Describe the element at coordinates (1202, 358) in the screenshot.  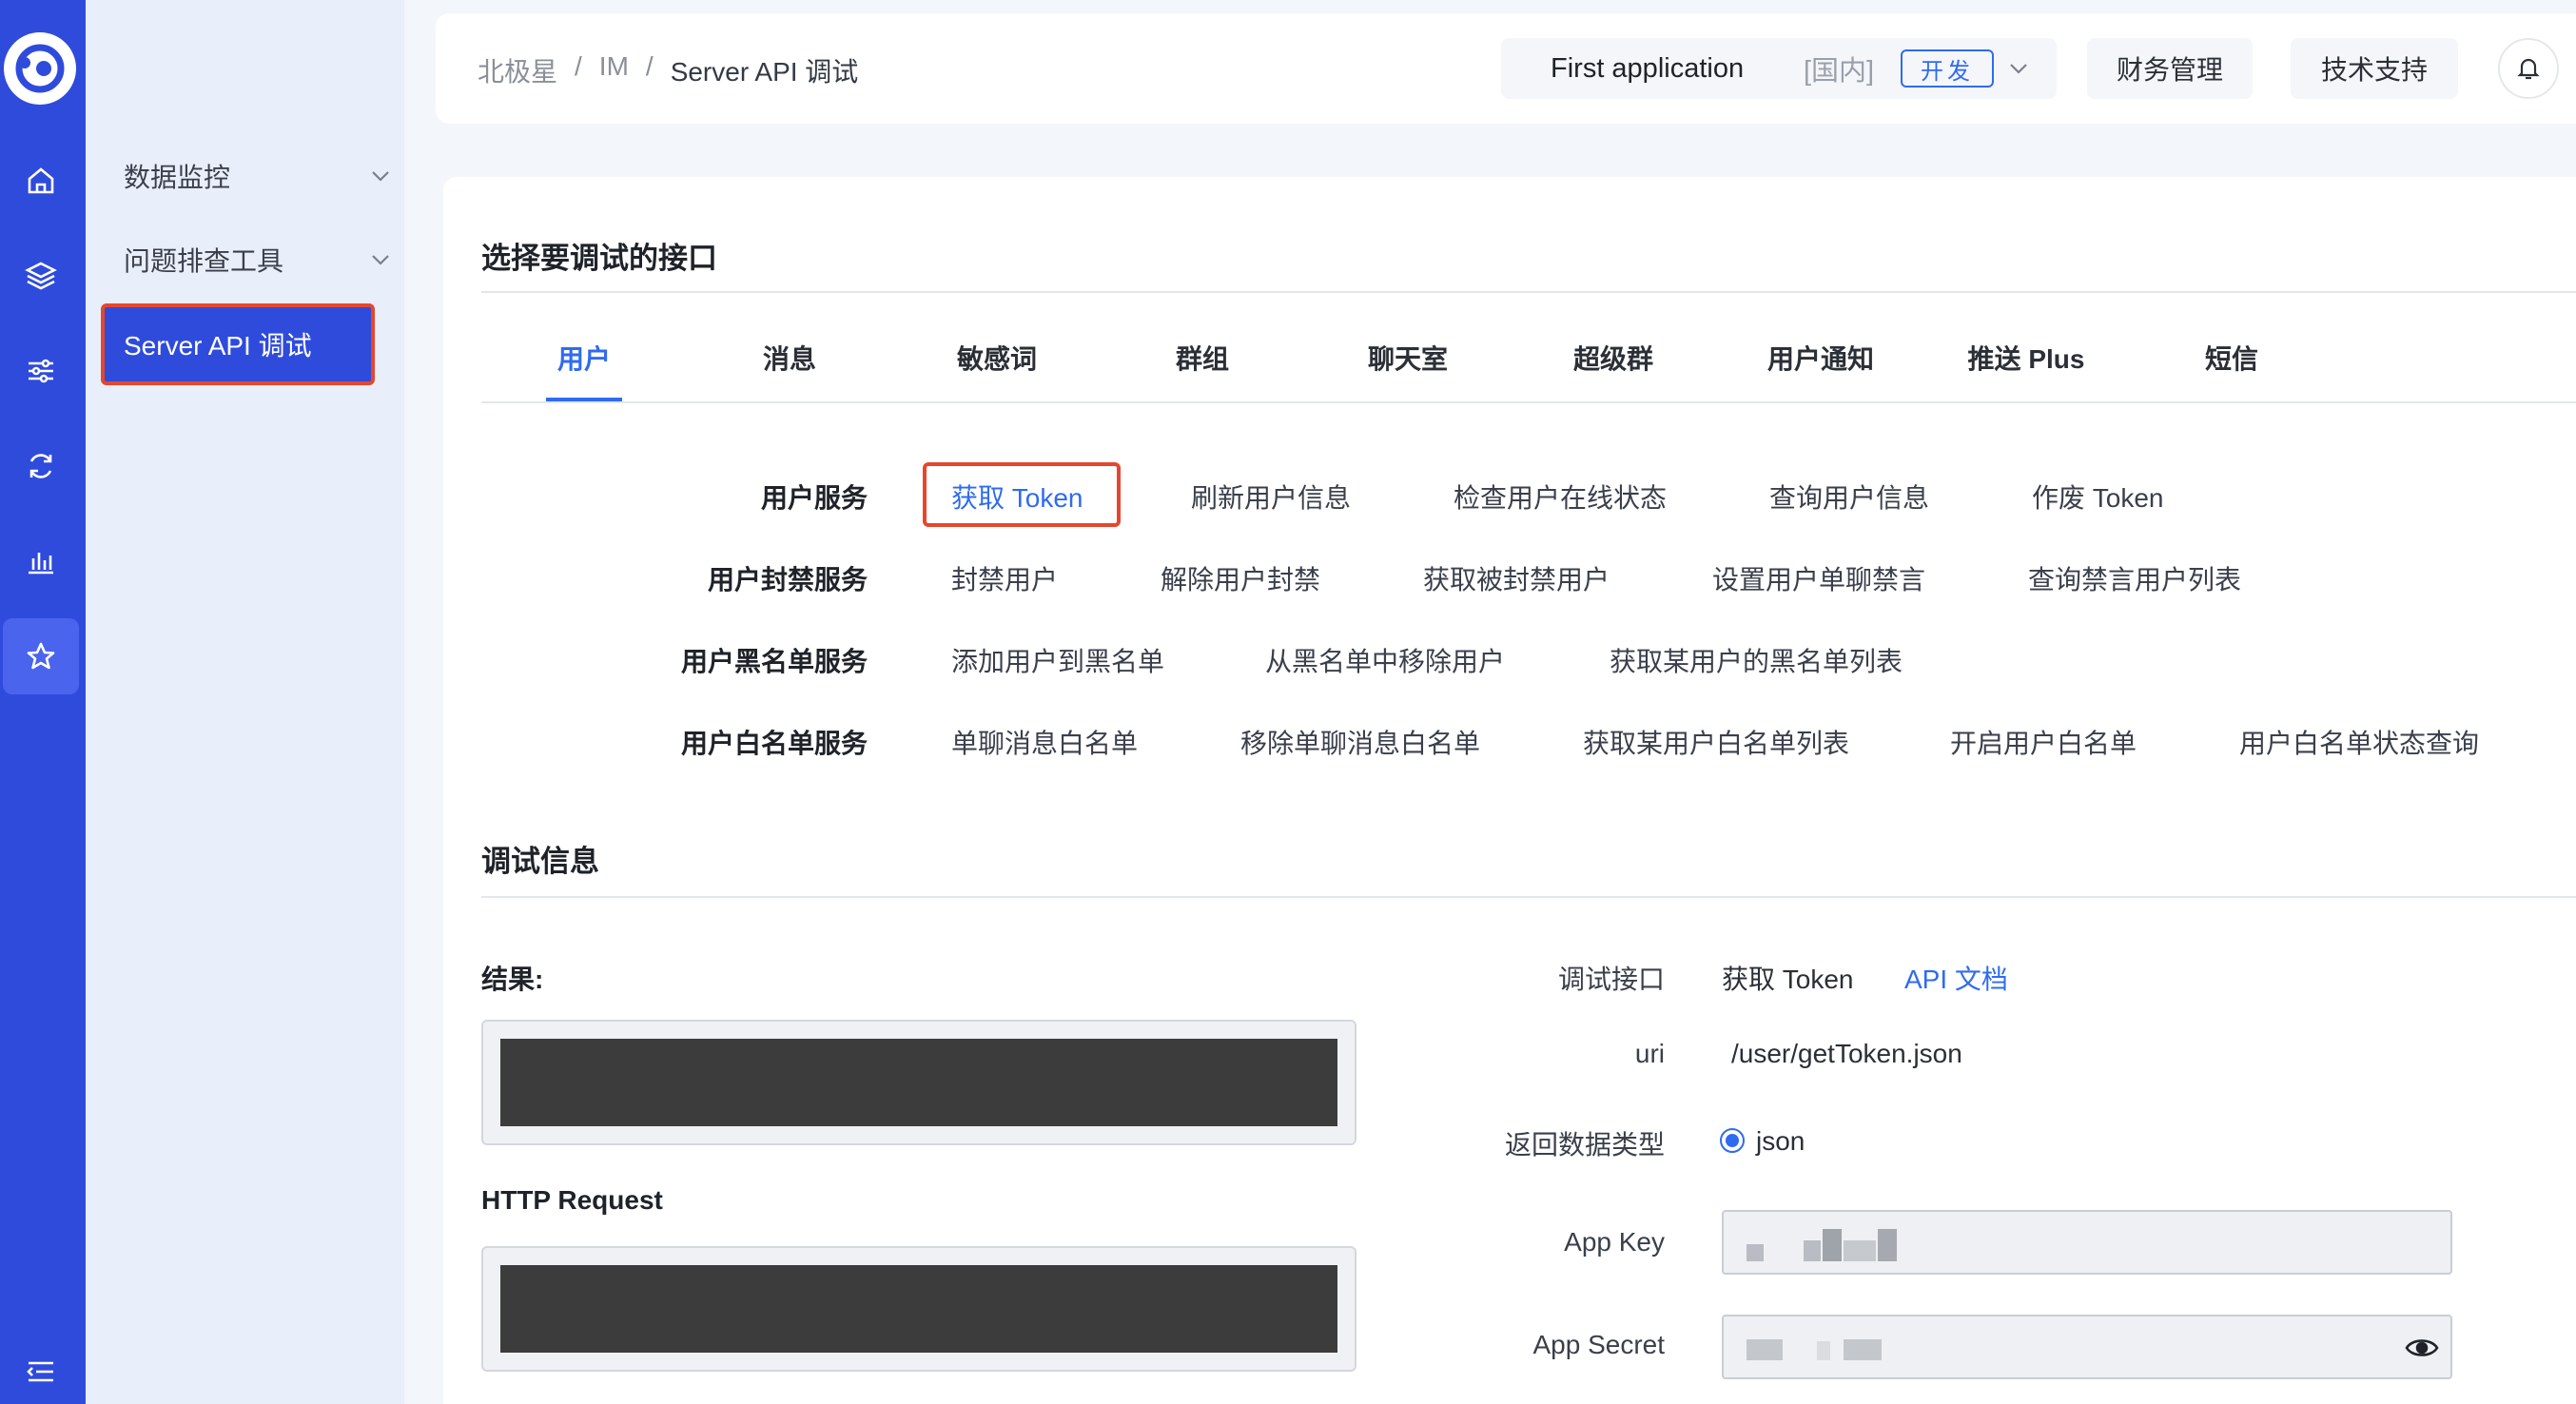
I see `tab-group: 群组` at that location.